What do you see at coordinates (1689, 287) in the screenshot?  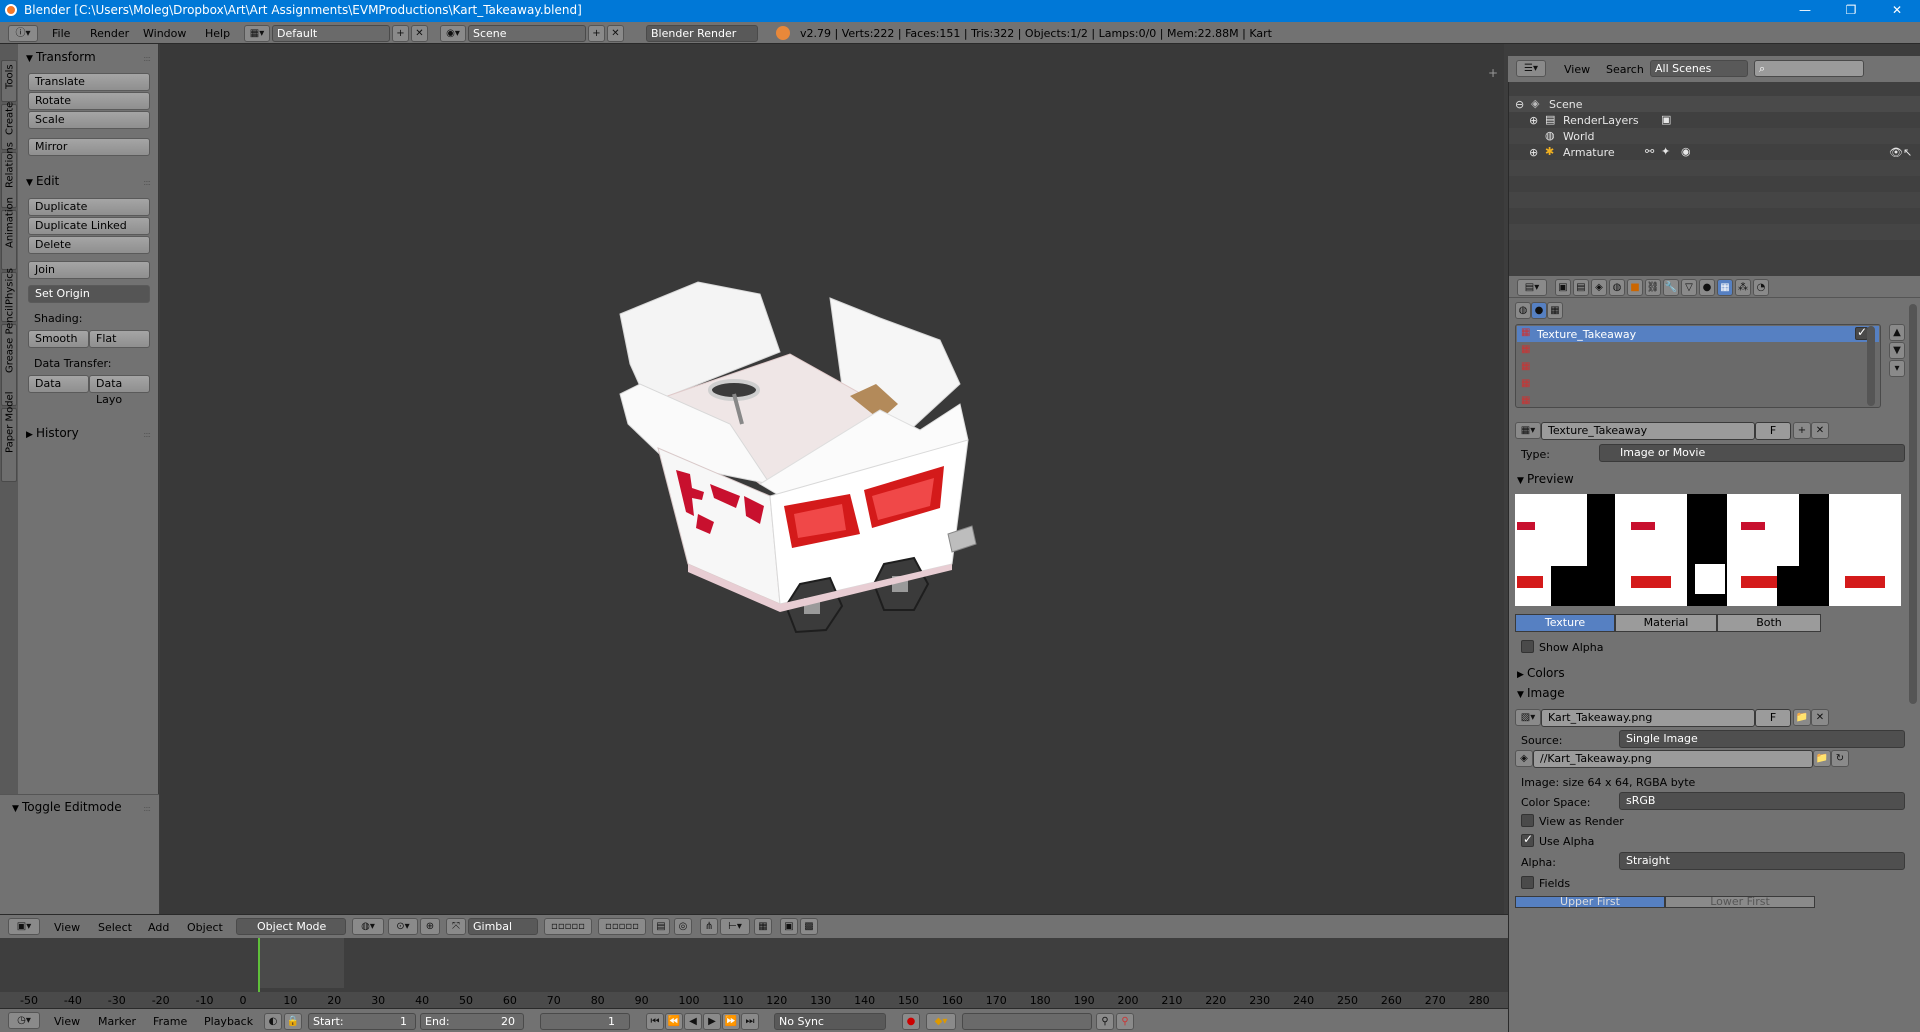 I see `data-tab-icon: ▽` at bounding box center [1689, 287].